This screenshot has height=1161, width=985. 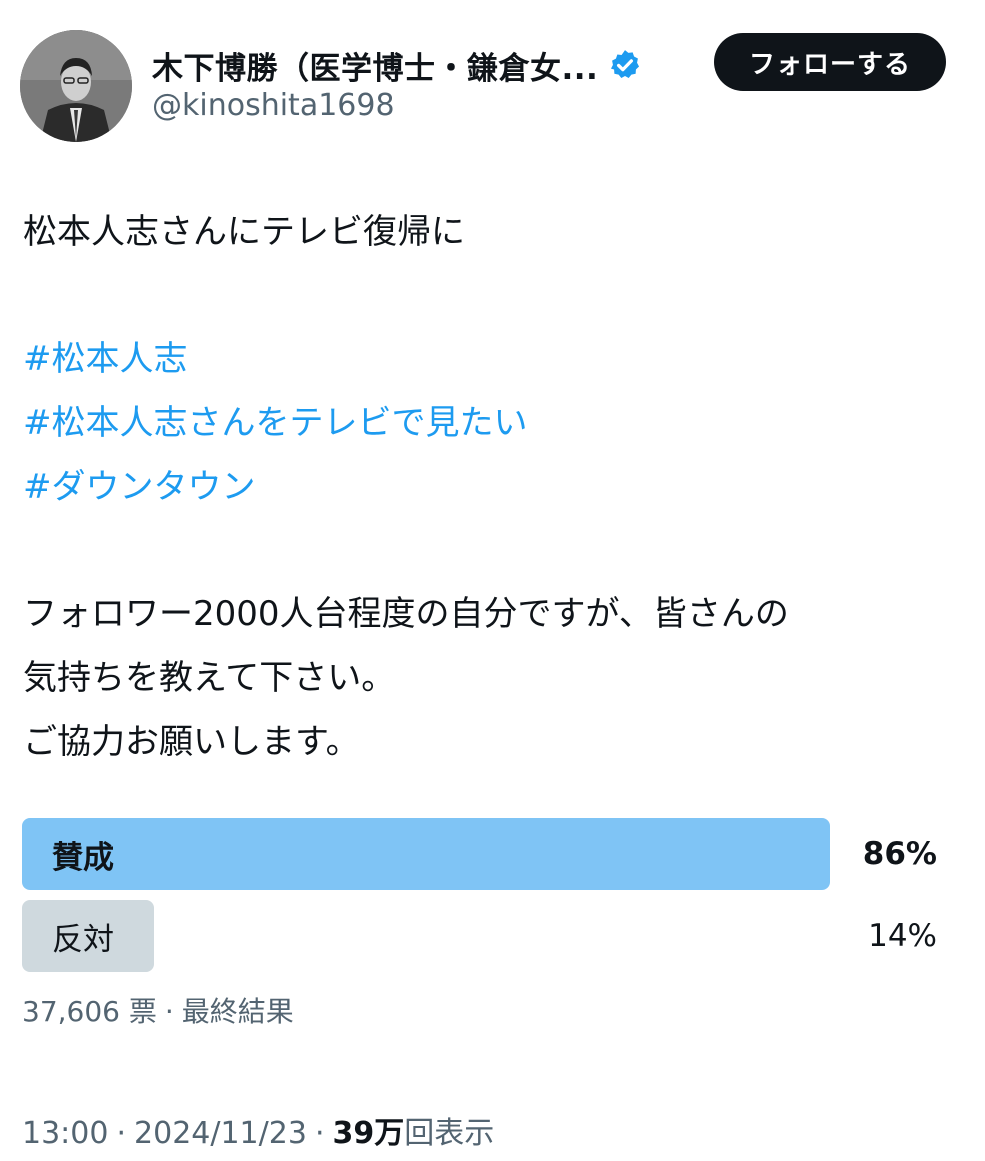 What do you see at coordinates (426, 854) in the screenshot?
I see `poll-result-bar` at bounding box center [426, 854].